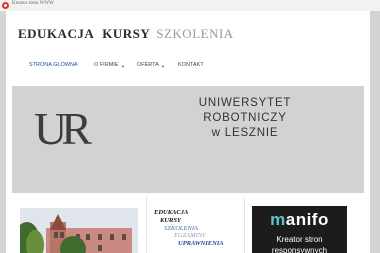 This screenshot has height=253, width=380. Describe the element at coordinates (299, 249) in the screenshot. I see `ad-line-2: responsywnych` at that location.